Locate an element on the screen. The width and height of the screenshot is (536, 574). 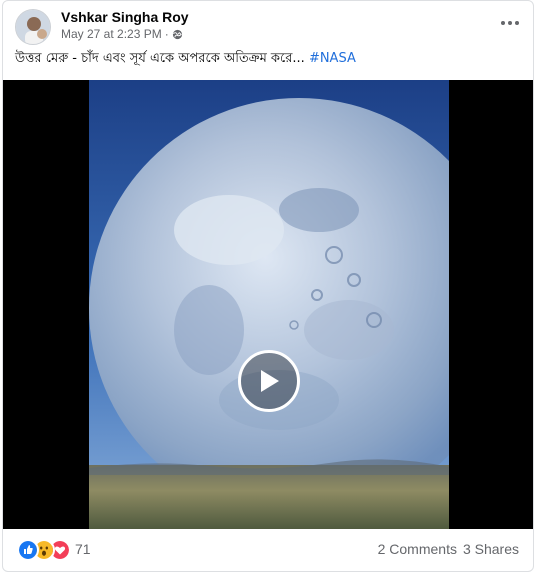
play-icon is located at coordinates (270, 381).